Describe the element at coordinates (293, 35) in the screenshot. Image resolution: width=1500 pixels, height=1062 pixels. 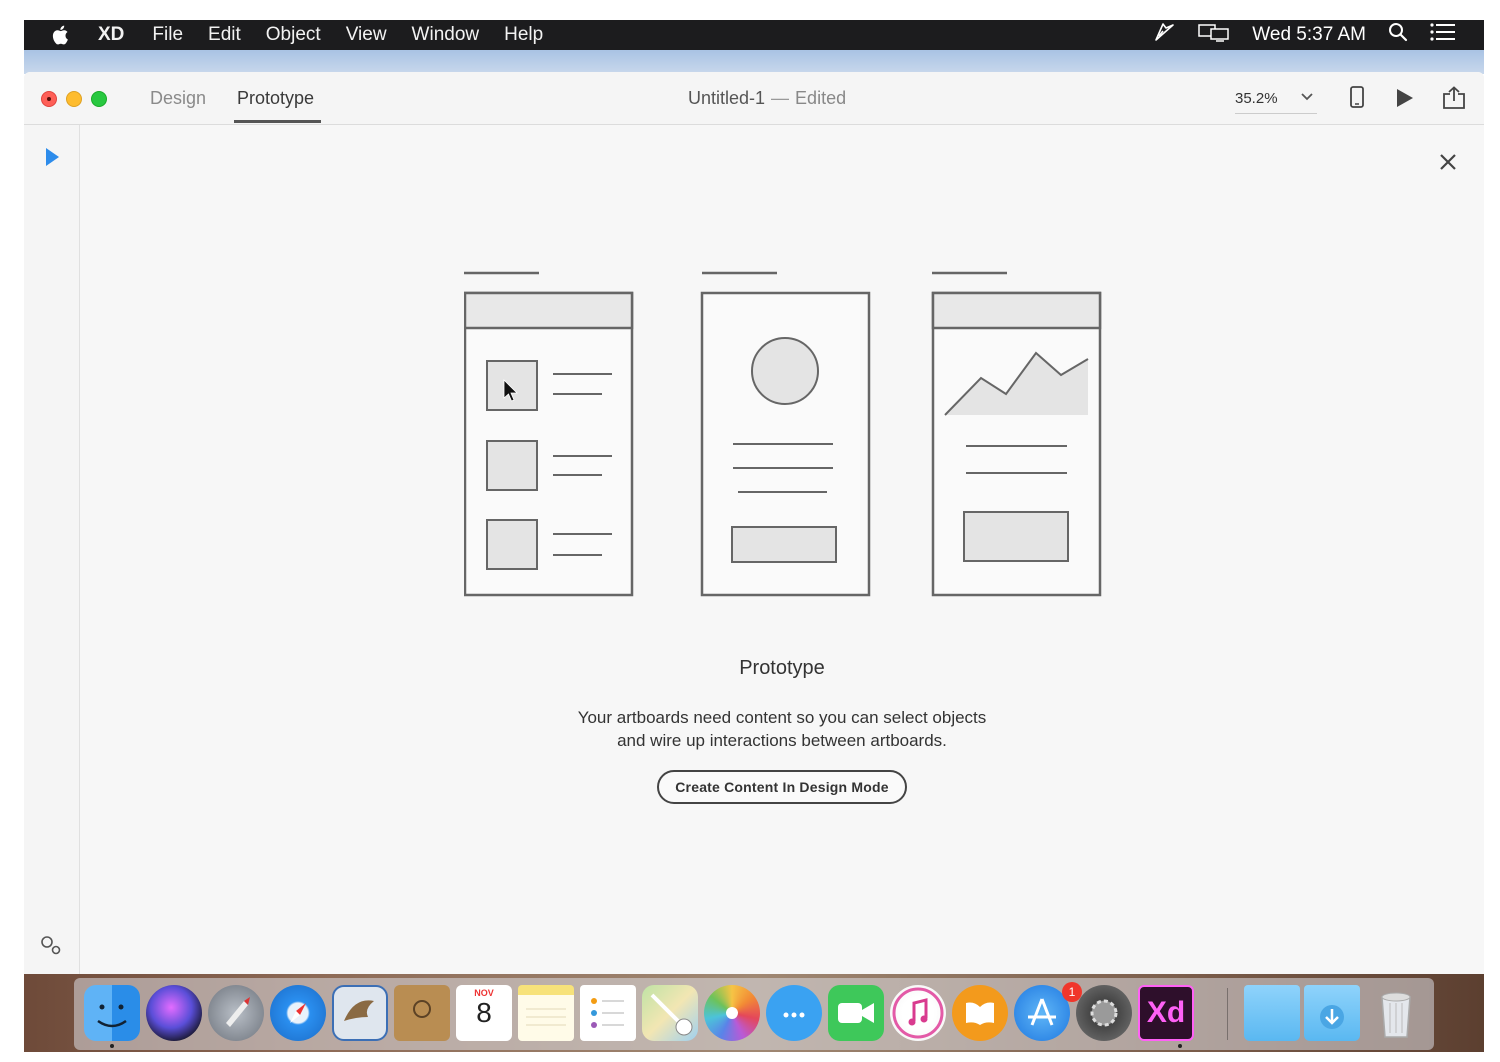
I see `menu-object: Object` at that location.